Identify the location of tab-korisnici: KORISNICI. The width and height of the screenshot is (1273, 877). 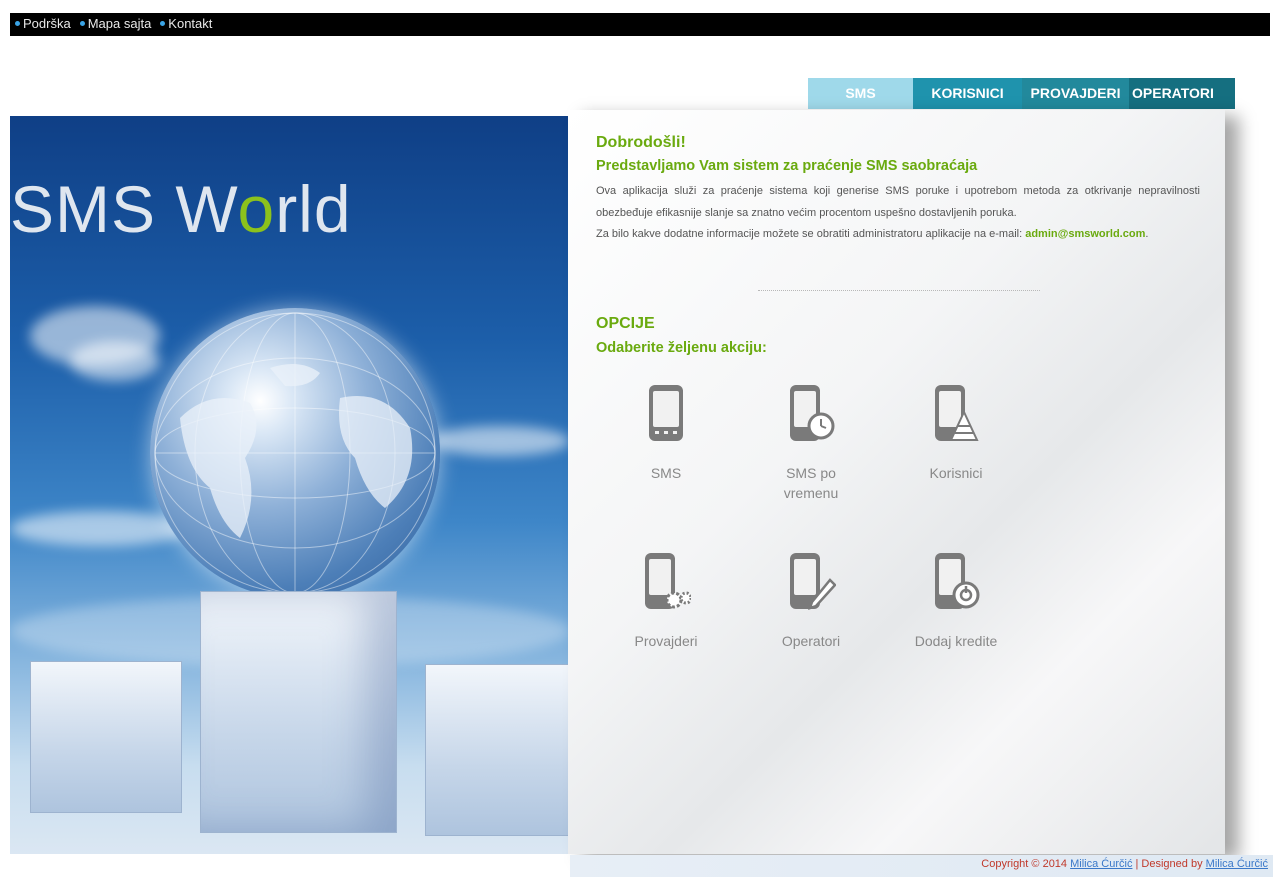
(967, 93).